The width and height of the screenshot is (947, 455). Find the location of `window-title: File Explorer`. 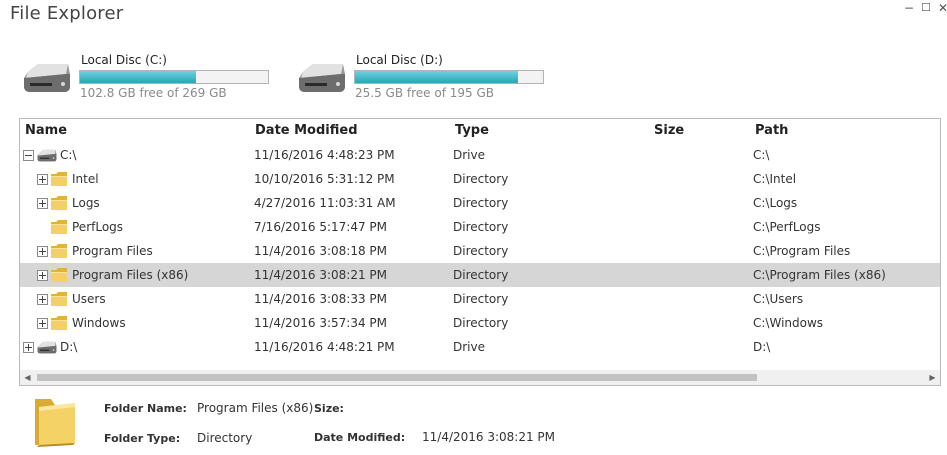

window-title: File Explorer is located at coordinates (67, 13).